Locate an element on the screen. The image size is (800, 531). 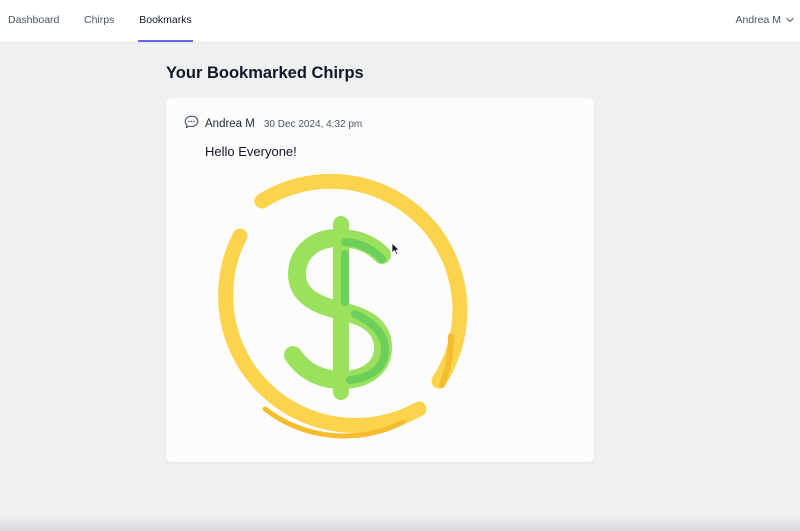
nav-bookmarks: Bookmarks is located at coordinates (165, 21).